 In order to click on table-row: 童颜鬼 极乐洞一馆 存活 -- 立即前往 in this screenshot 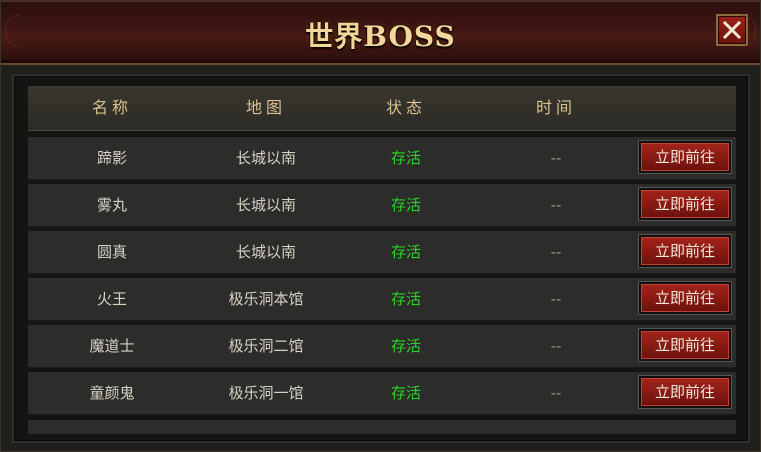, I will do `click(382, 393)`.